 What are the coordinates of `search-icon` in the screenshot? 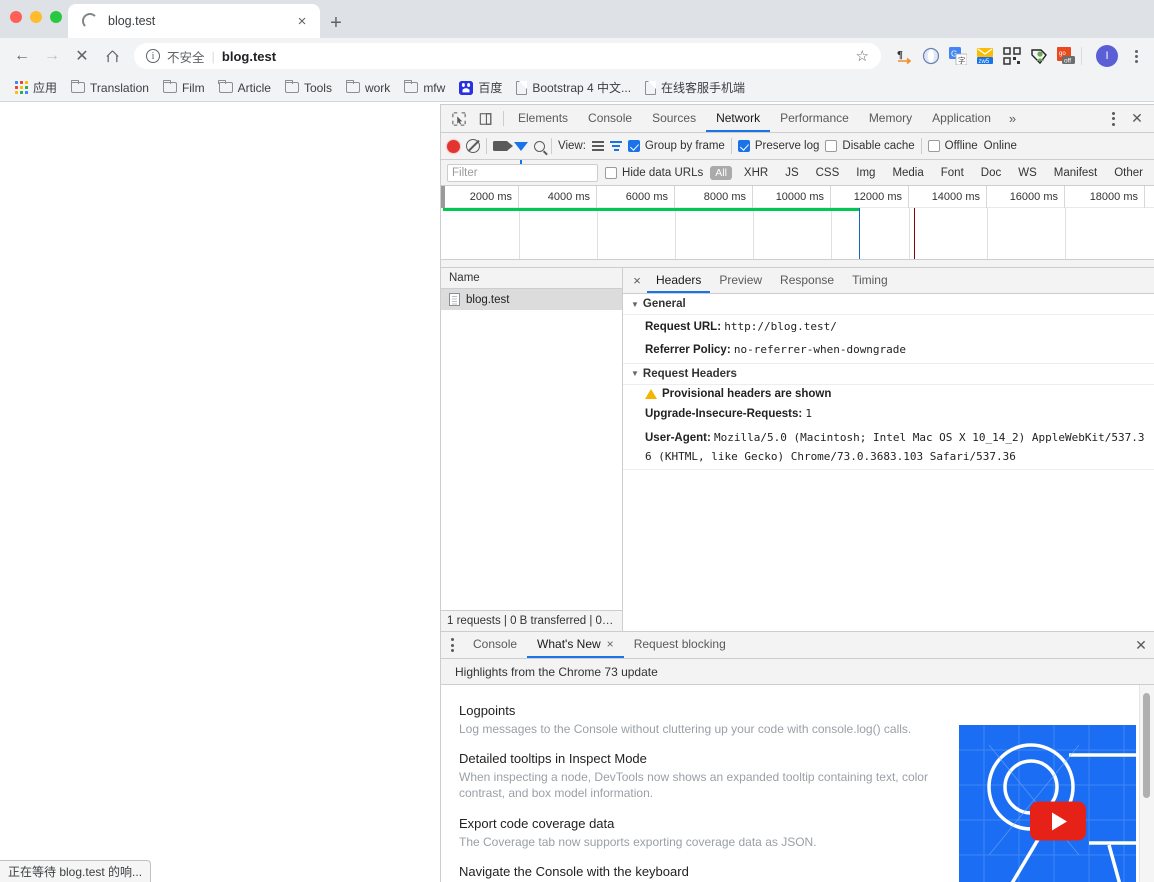 It's located at (539, 146).